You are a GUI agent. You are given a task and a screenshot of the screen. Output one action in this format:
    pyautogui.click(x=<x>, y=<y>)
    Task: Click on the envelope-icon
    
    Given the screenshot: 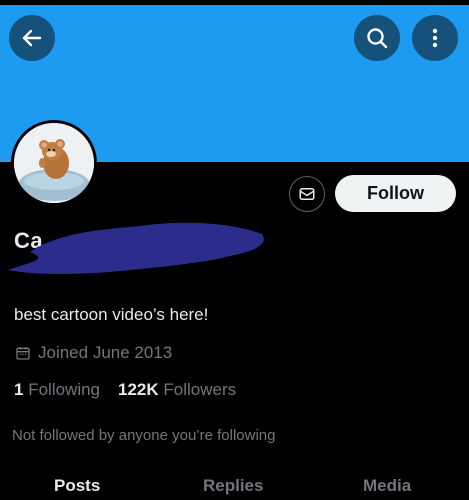 What is the action you would take?
    pyautogui.click(x=307, y=194)
    